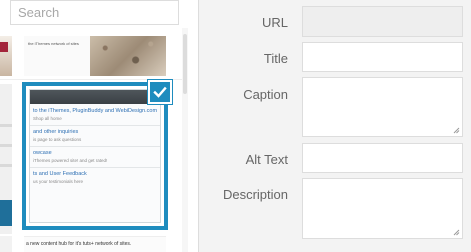 The height and width of the screenshot is (252, 471). Describe the element at coordinates (57, 139) in the screenshot. I see `preview-line: is page to ask questions` at that location.